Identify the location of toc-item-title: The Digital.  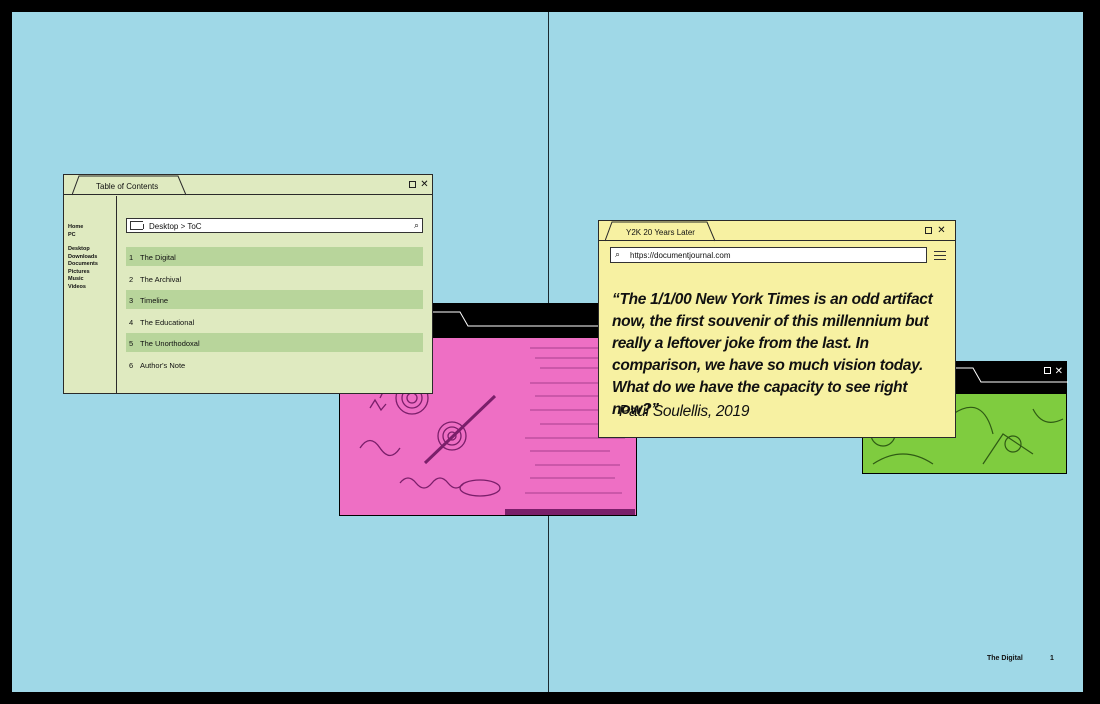
(158, 257).